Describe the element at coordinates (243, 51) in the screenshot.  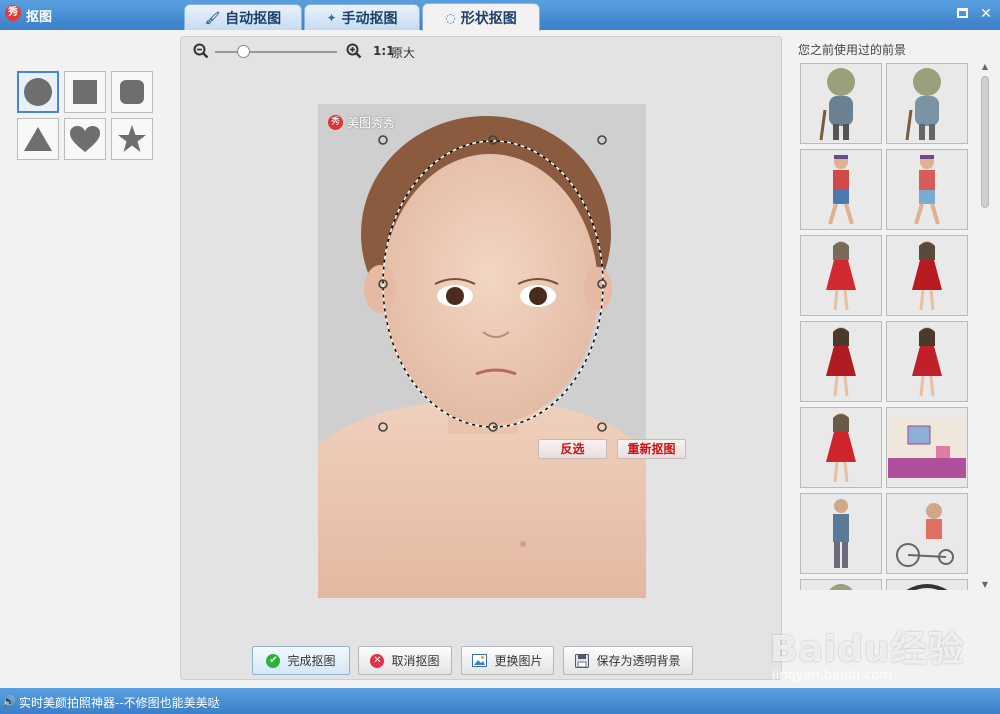
I see `zoom-slider-thumb` at that location.